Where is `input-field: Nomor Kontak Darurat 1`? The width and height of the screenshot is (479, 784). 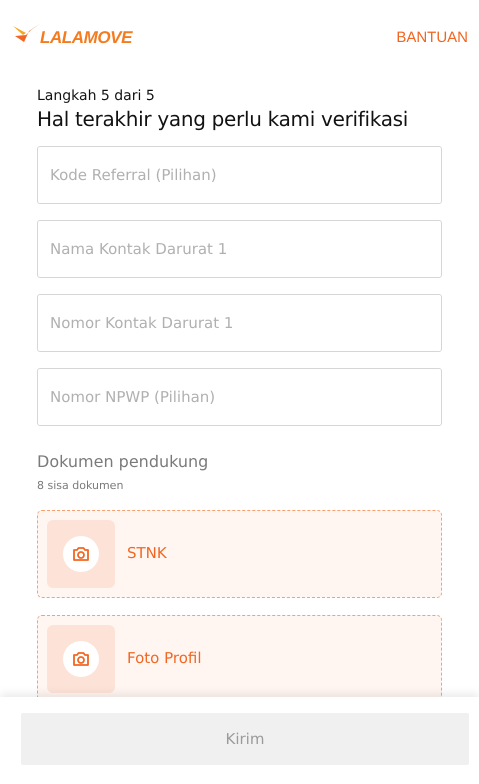
input-field: Nomor Kontak Darurat 1 is located at coordinates (239, 323).